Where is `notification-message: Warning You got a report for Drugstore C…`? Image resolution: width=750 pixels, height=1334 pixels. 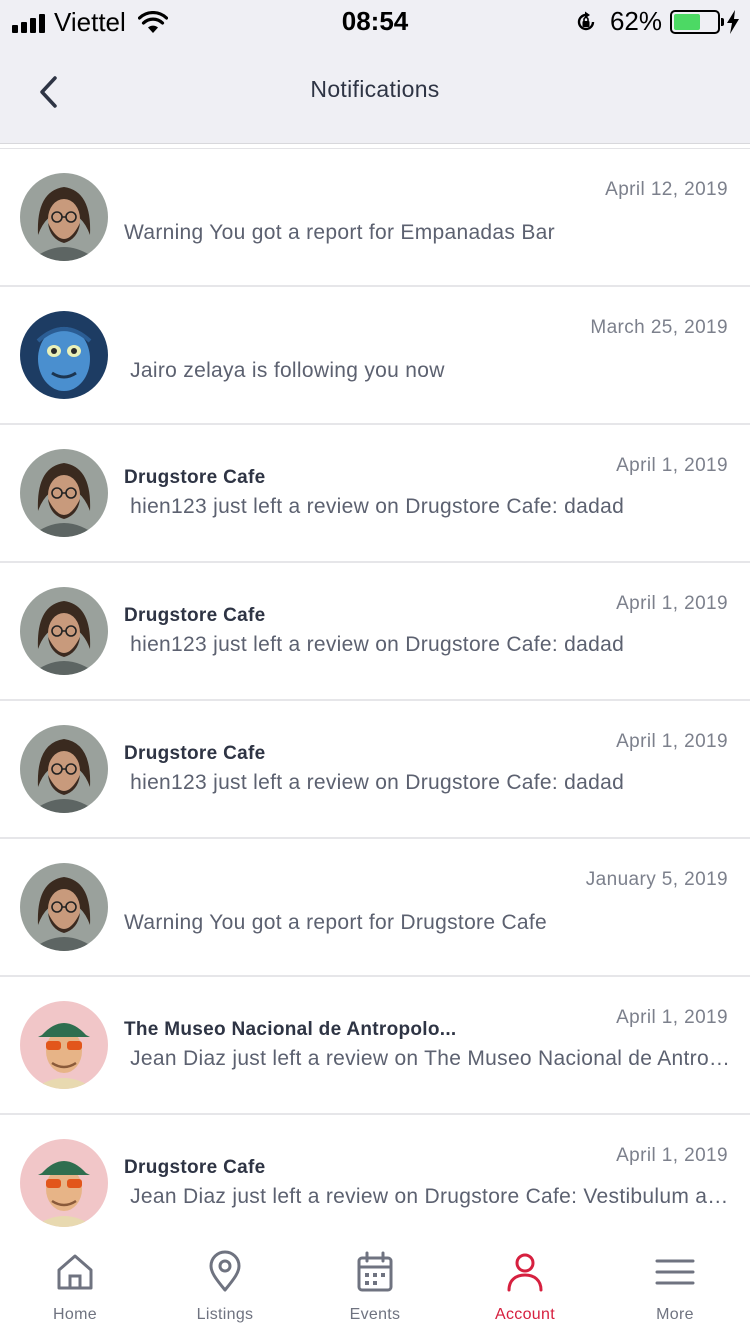 notification-message: Warning You got a report for Drugstore C… is located at coordinates (336, 922).